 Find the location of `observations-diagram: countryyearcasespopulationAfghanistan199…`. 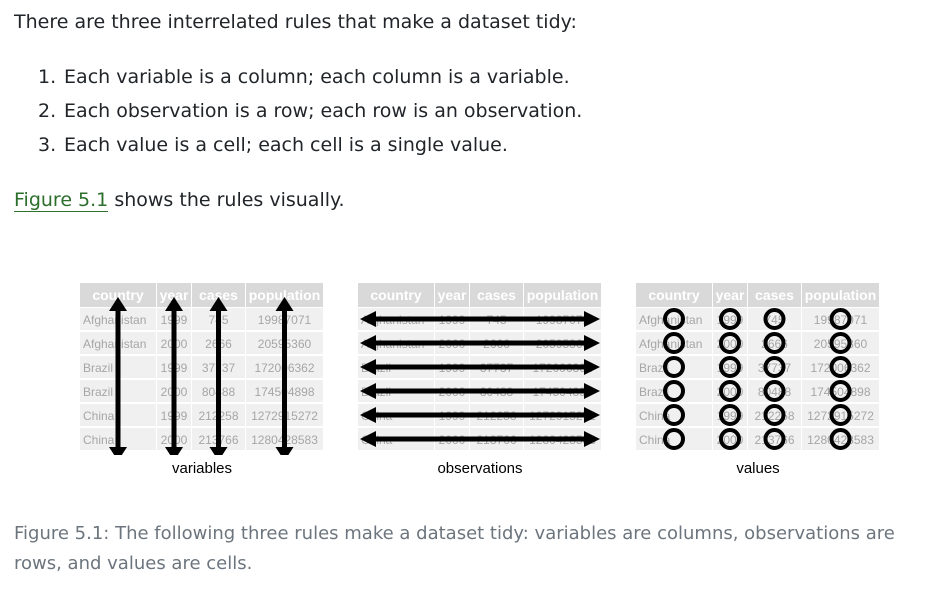

observations-diagram: countryyearcasespopulationAfghanistan199… is located at coordinates (479, 366).